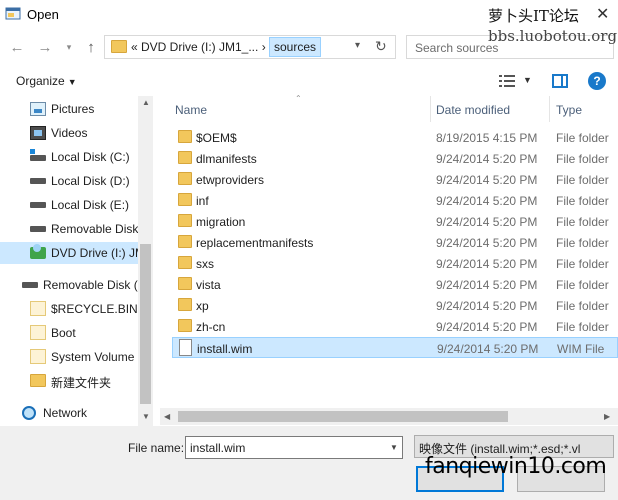 The height and width of the screenshot is (500, 618). Describe the element at coordinates (597, 81) in the screenshot. I see `help-icon: ?` at that location.